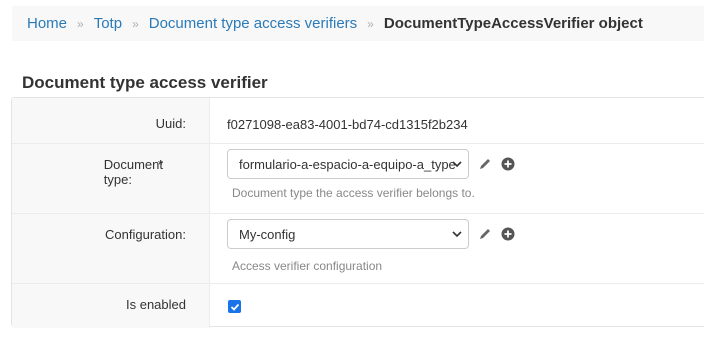 The height and width of the screenshot is (339, 704). What do you see at coordinates (160, 164) in the screenshot?
I see `required-marker: *` at bounding box center [160, 164].